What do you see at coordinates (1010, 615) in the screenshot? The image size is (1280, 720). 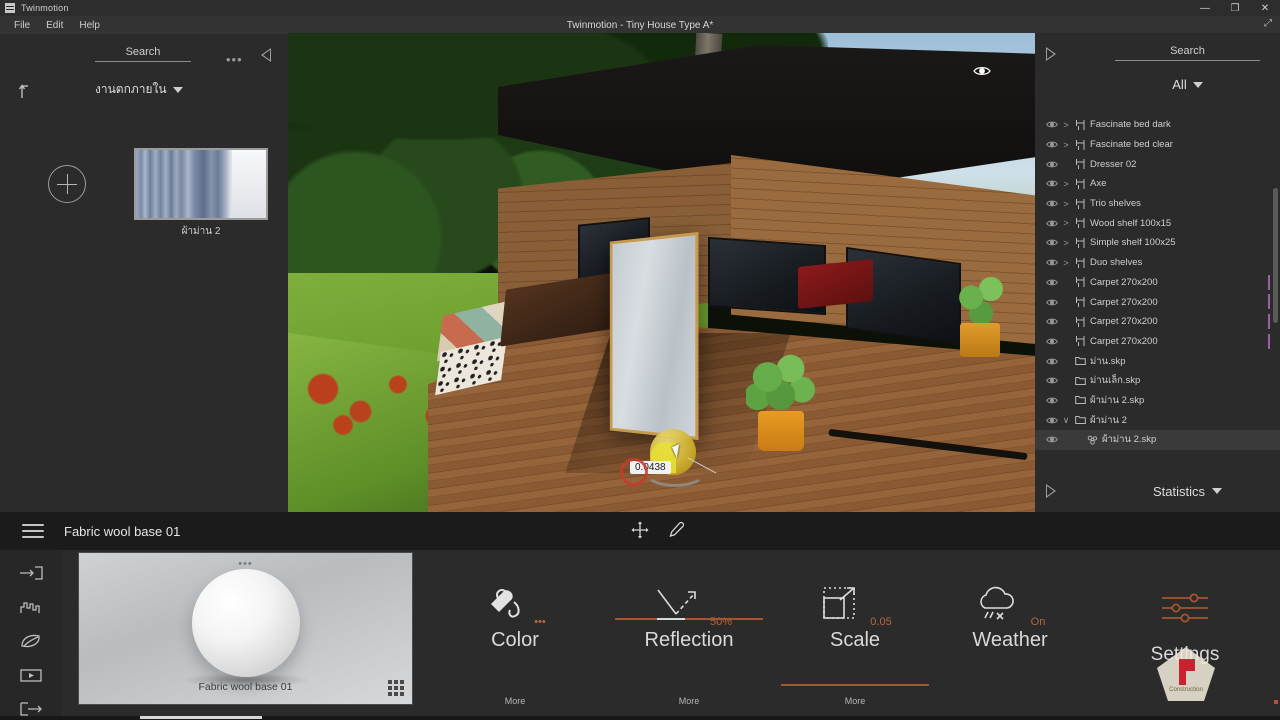 I see `property-weather: On Weather` at bounding box center [1010, 615].